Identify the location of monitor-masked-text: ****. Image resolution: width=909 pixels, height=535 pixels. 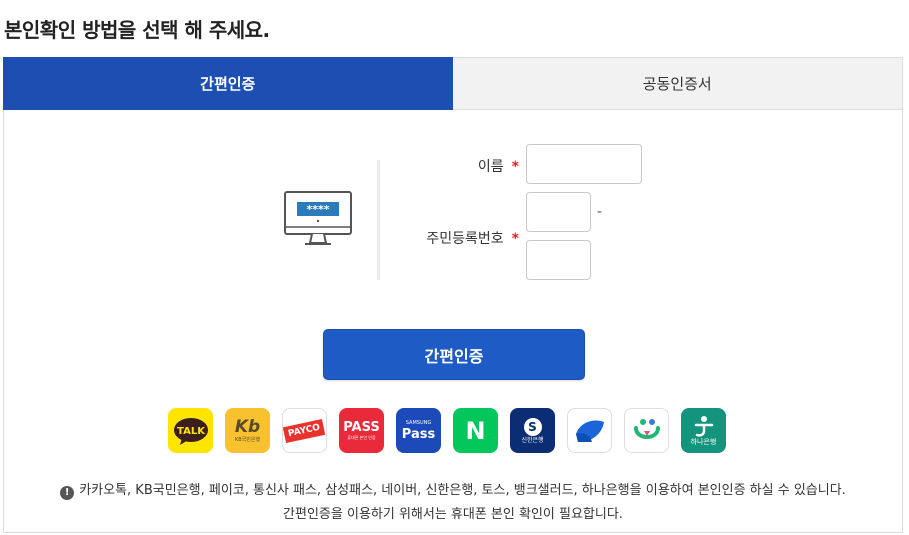
(317, 209).